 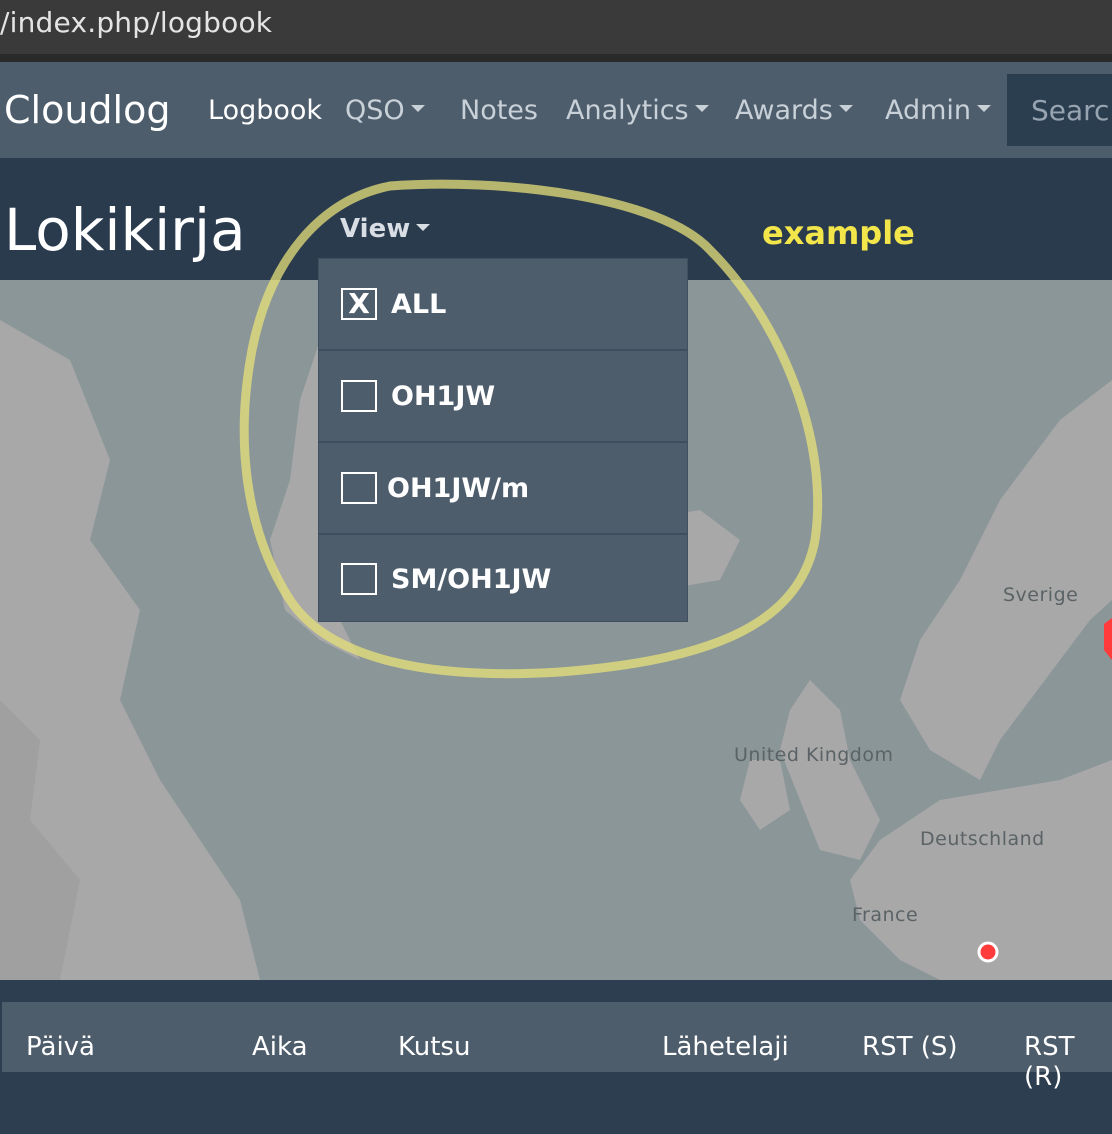 I want to click on nav-analytics: Analytics, so click(x=637, y=110).